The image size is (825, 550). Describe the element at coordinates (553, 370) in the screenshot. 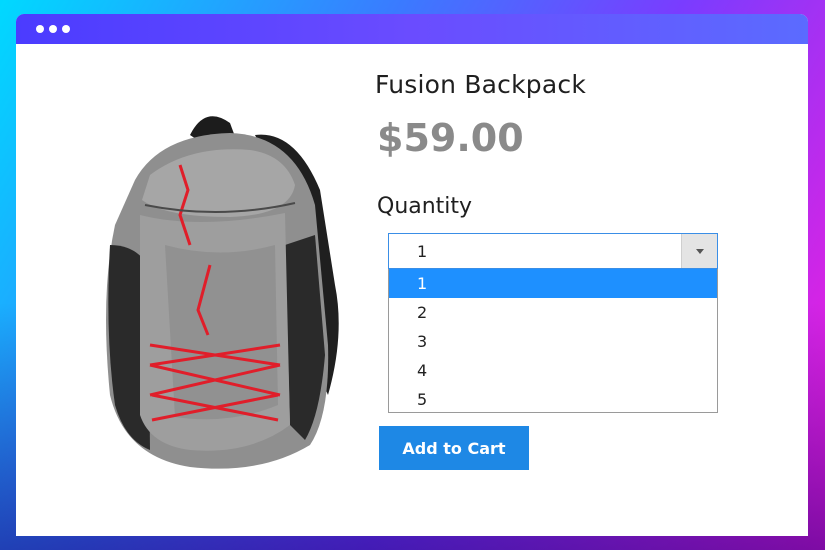

I see `quantity-option: 4` at that location.